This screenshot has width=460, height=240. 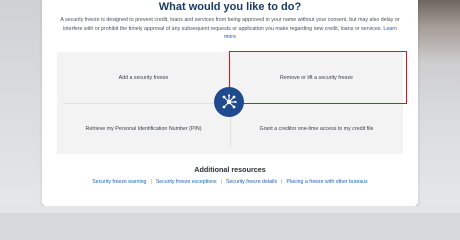 I want to click on security-freeze-warning-link: Security freeze warning, so click(x=119, y=182).